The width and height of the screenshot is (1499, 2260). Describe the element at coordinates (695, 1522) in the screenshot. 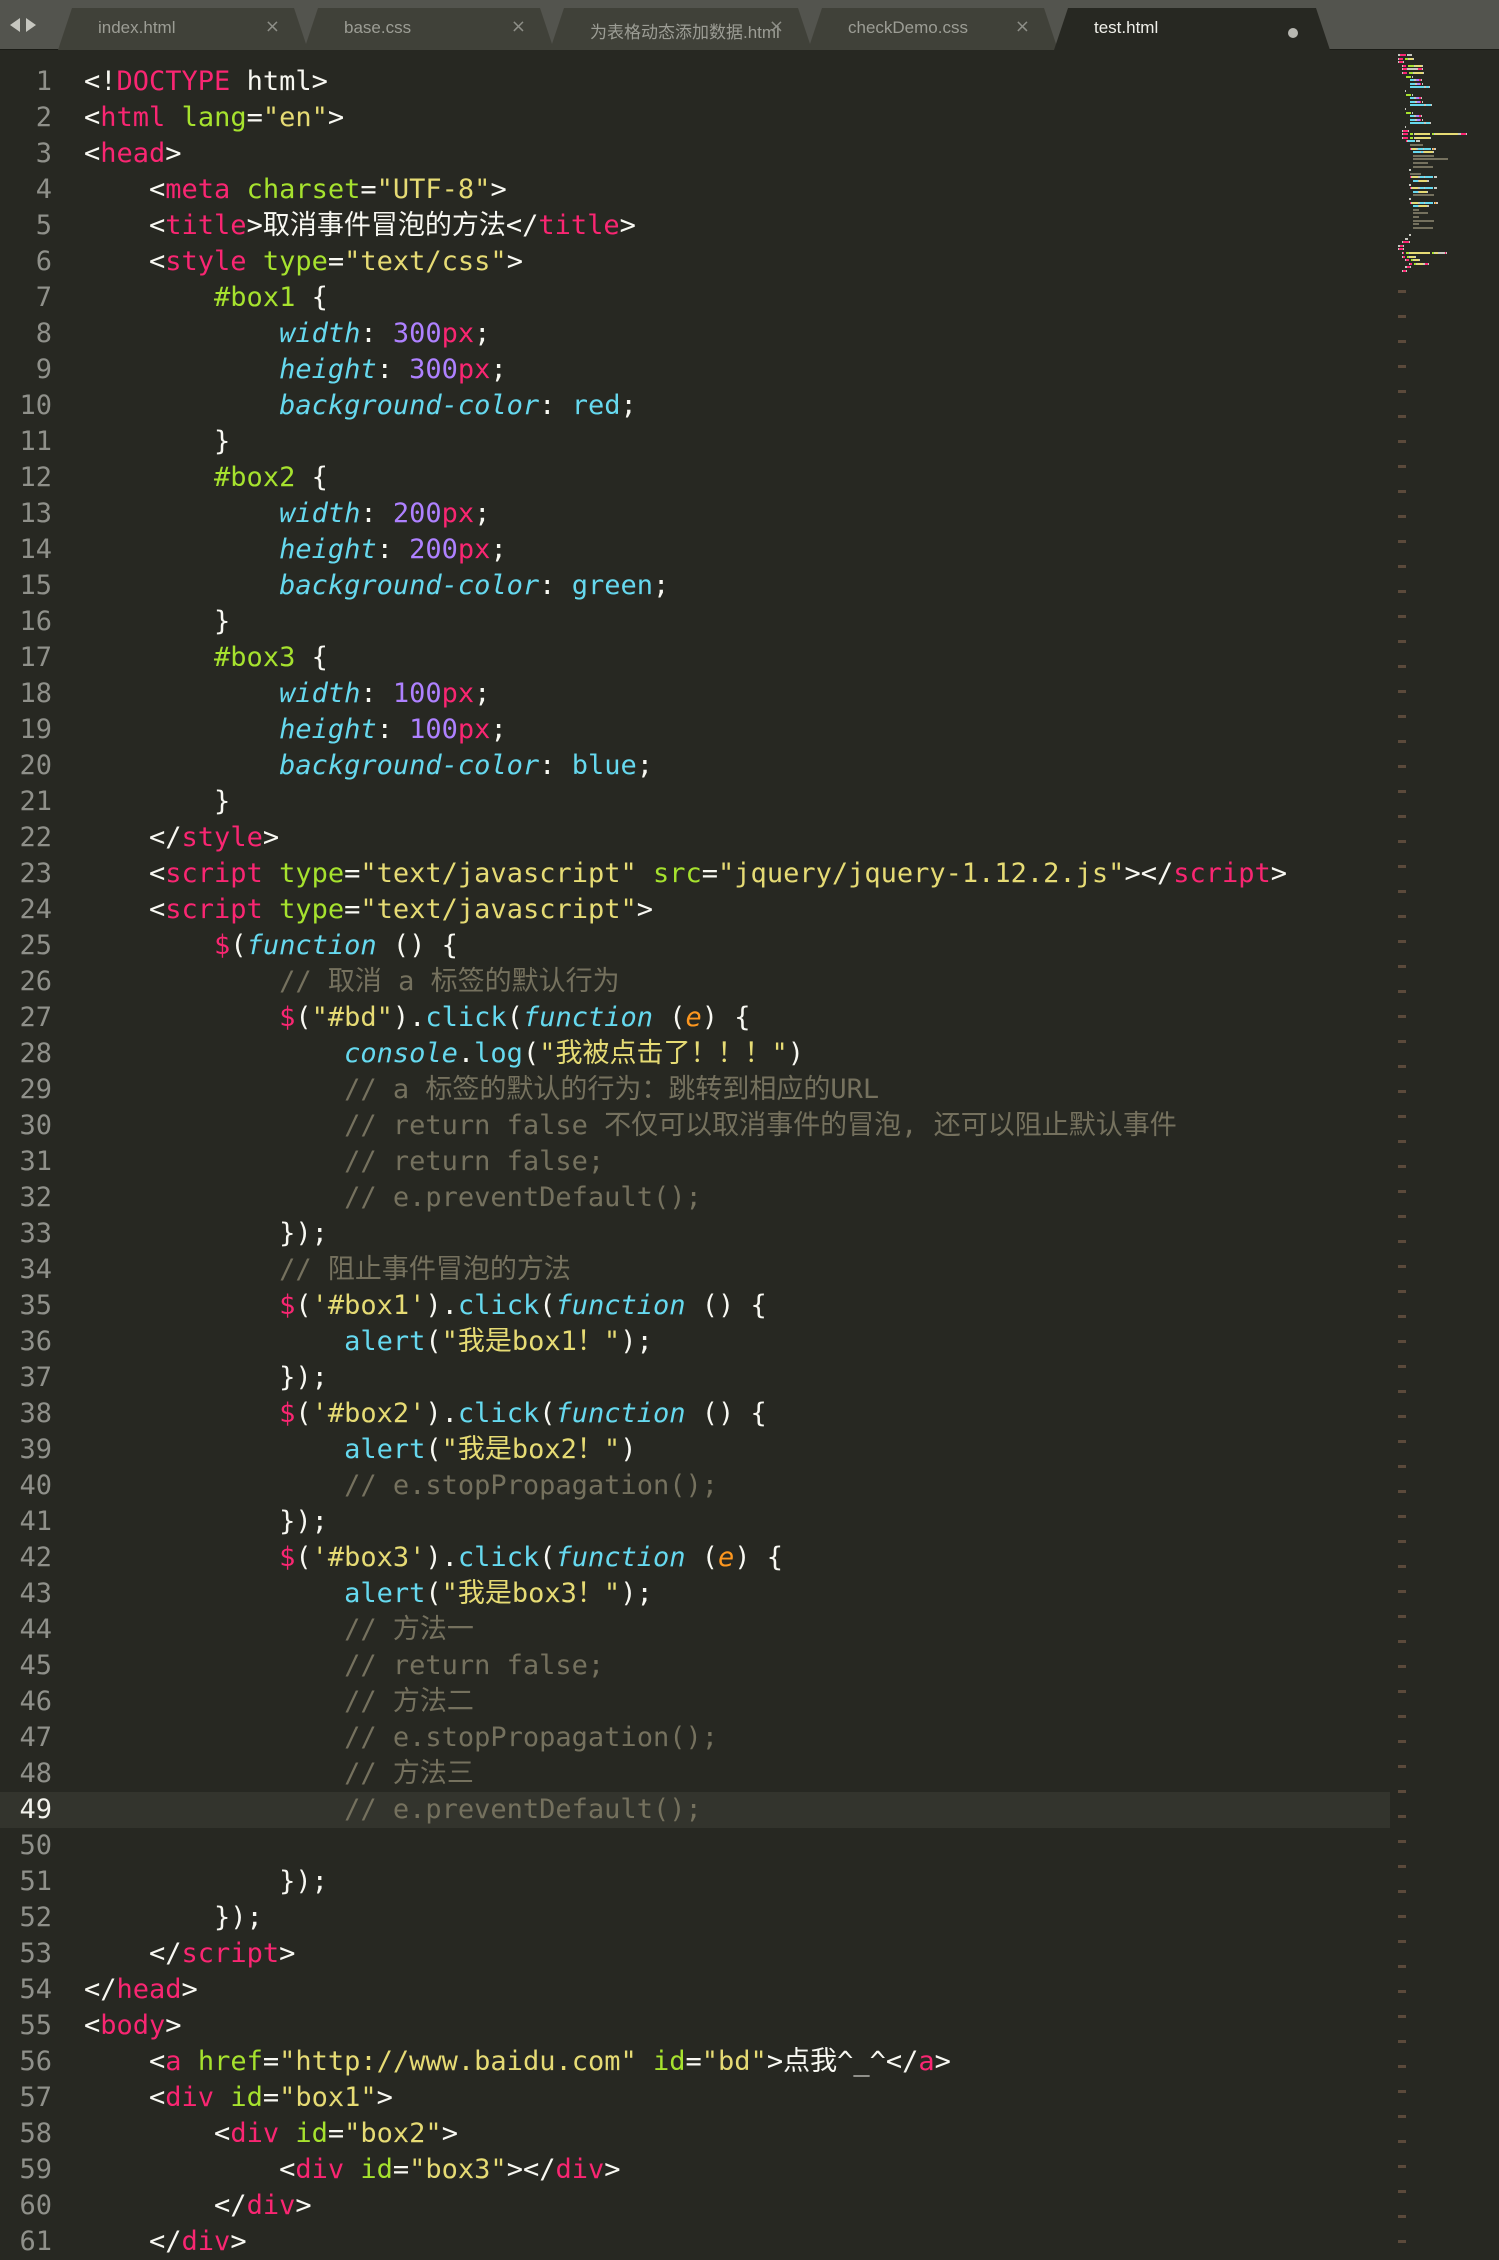

I see `code-line: 41 });` at that location.